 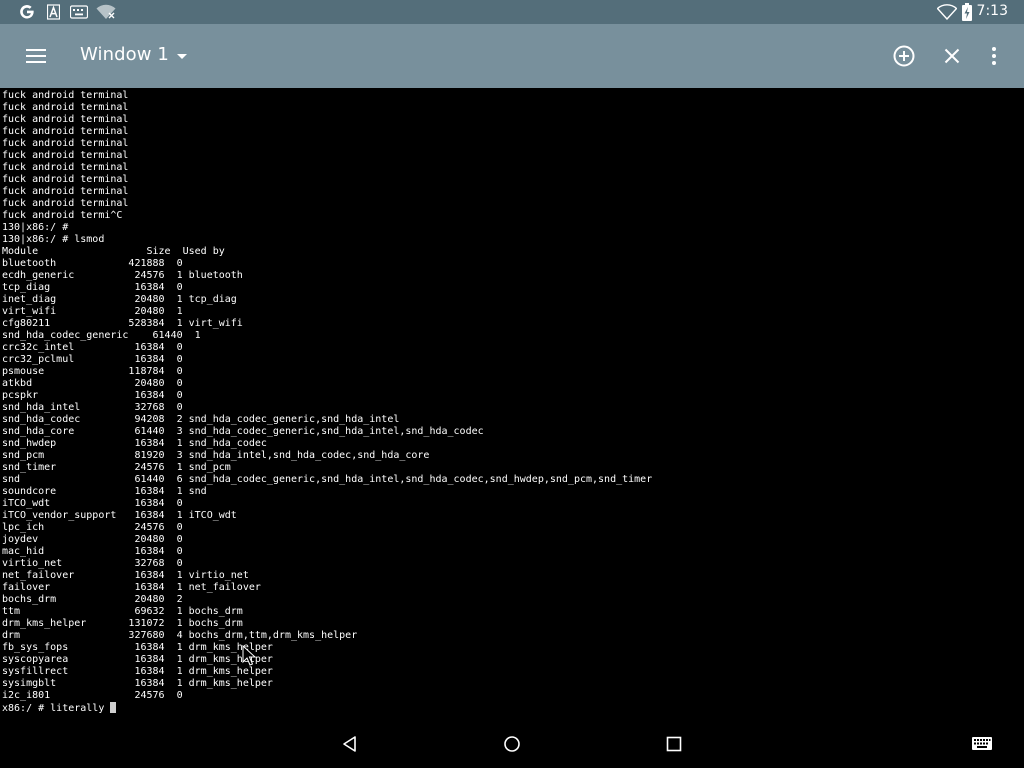 What do you see at coordinates (92, 371) in the screenshot?
I see `terminal-line: psmouse 118784 0` at bounding box center [92, 371].